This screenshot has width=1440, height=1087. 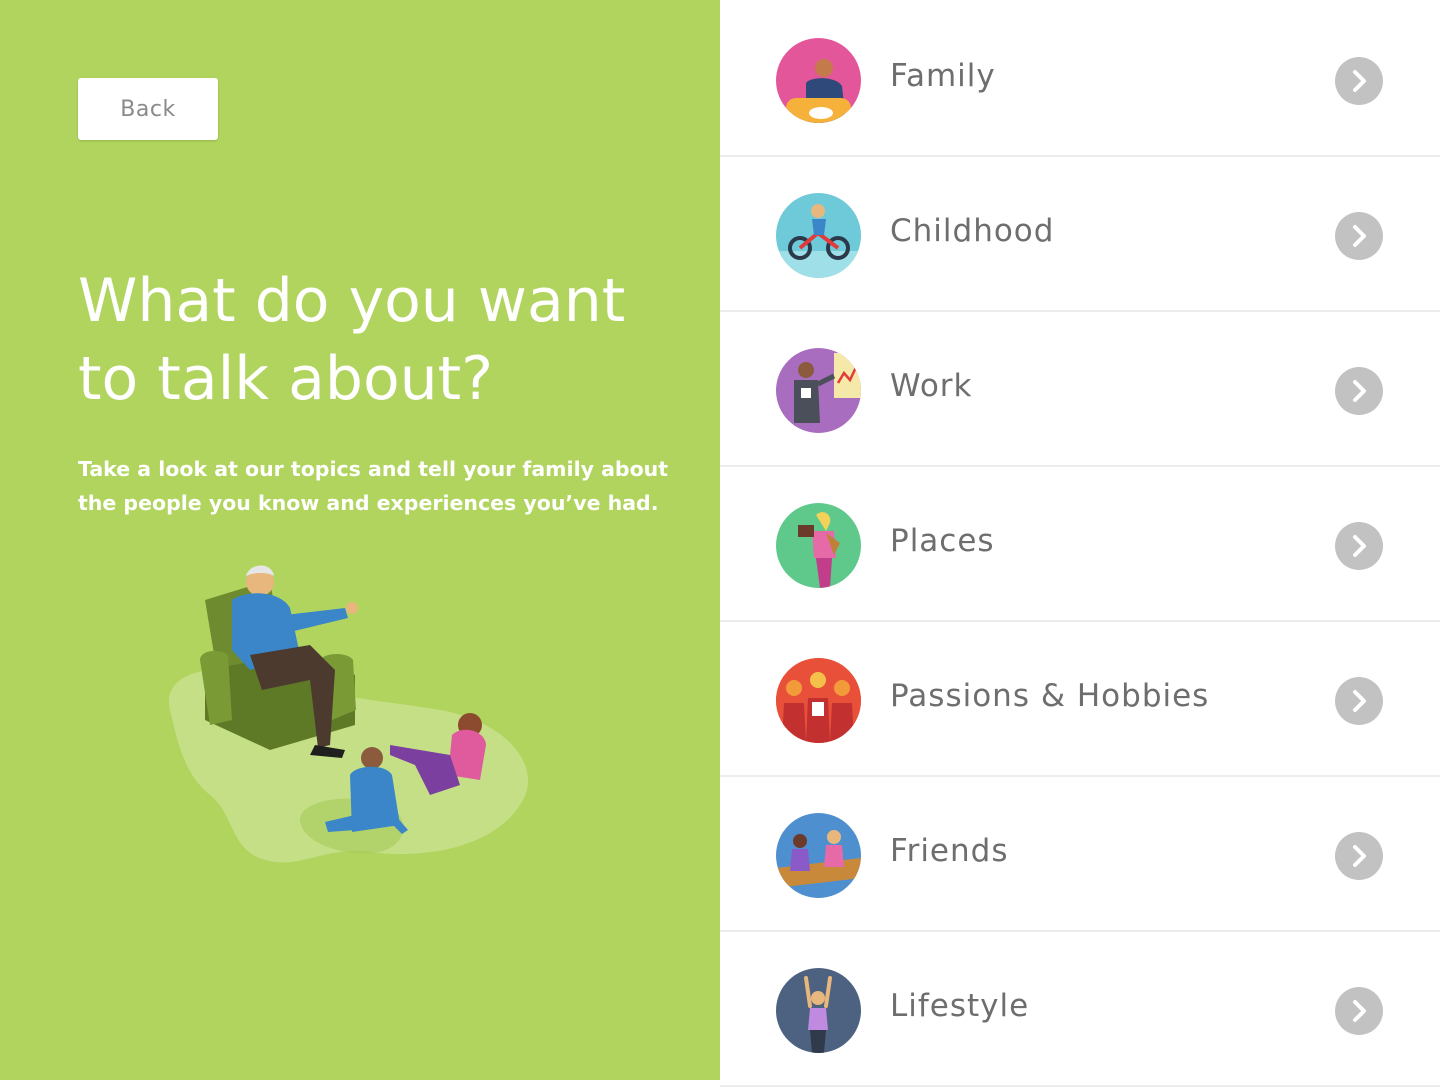 I want to click on topic-label: Passions & Hobbies, so click(x=1050, y=696).